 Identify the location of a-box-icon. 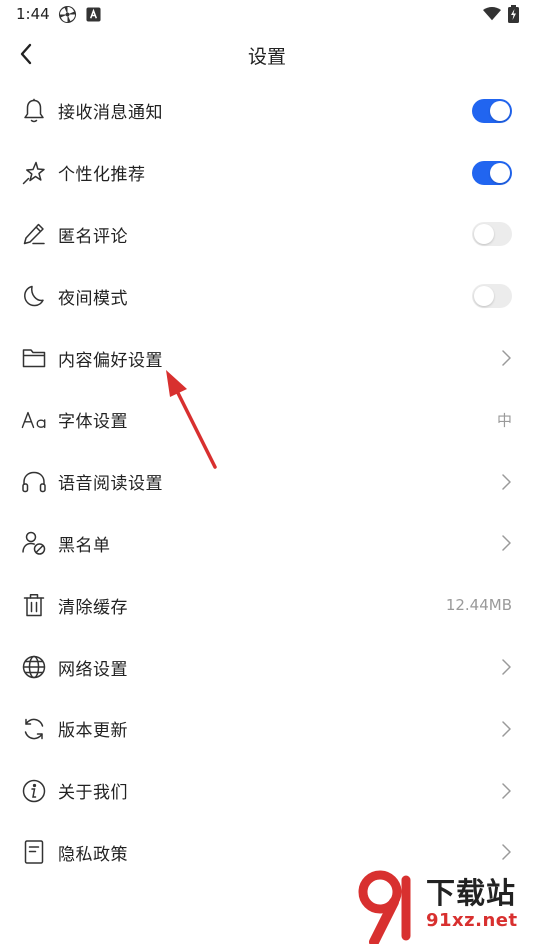
(93, 15).